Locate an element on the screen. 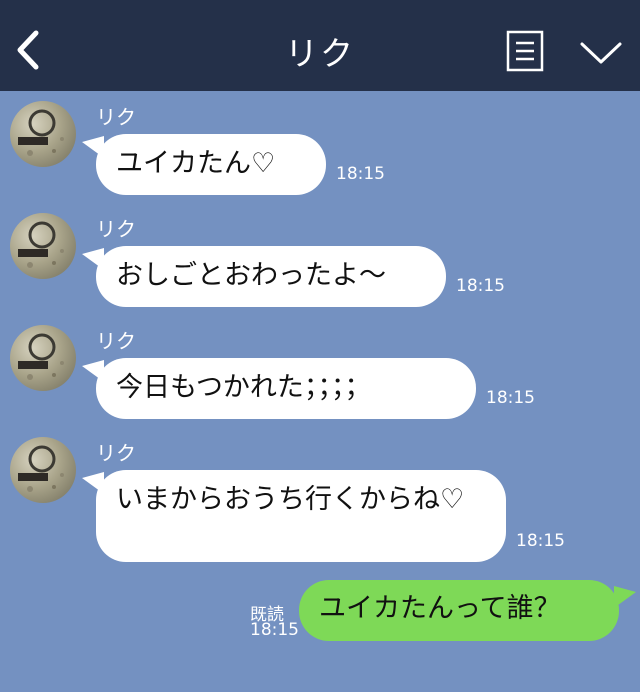 The height and width of the screenshot is (692, 640). message-bubble: おしごとおわったよ〜 is located at coordinates (271, 276).